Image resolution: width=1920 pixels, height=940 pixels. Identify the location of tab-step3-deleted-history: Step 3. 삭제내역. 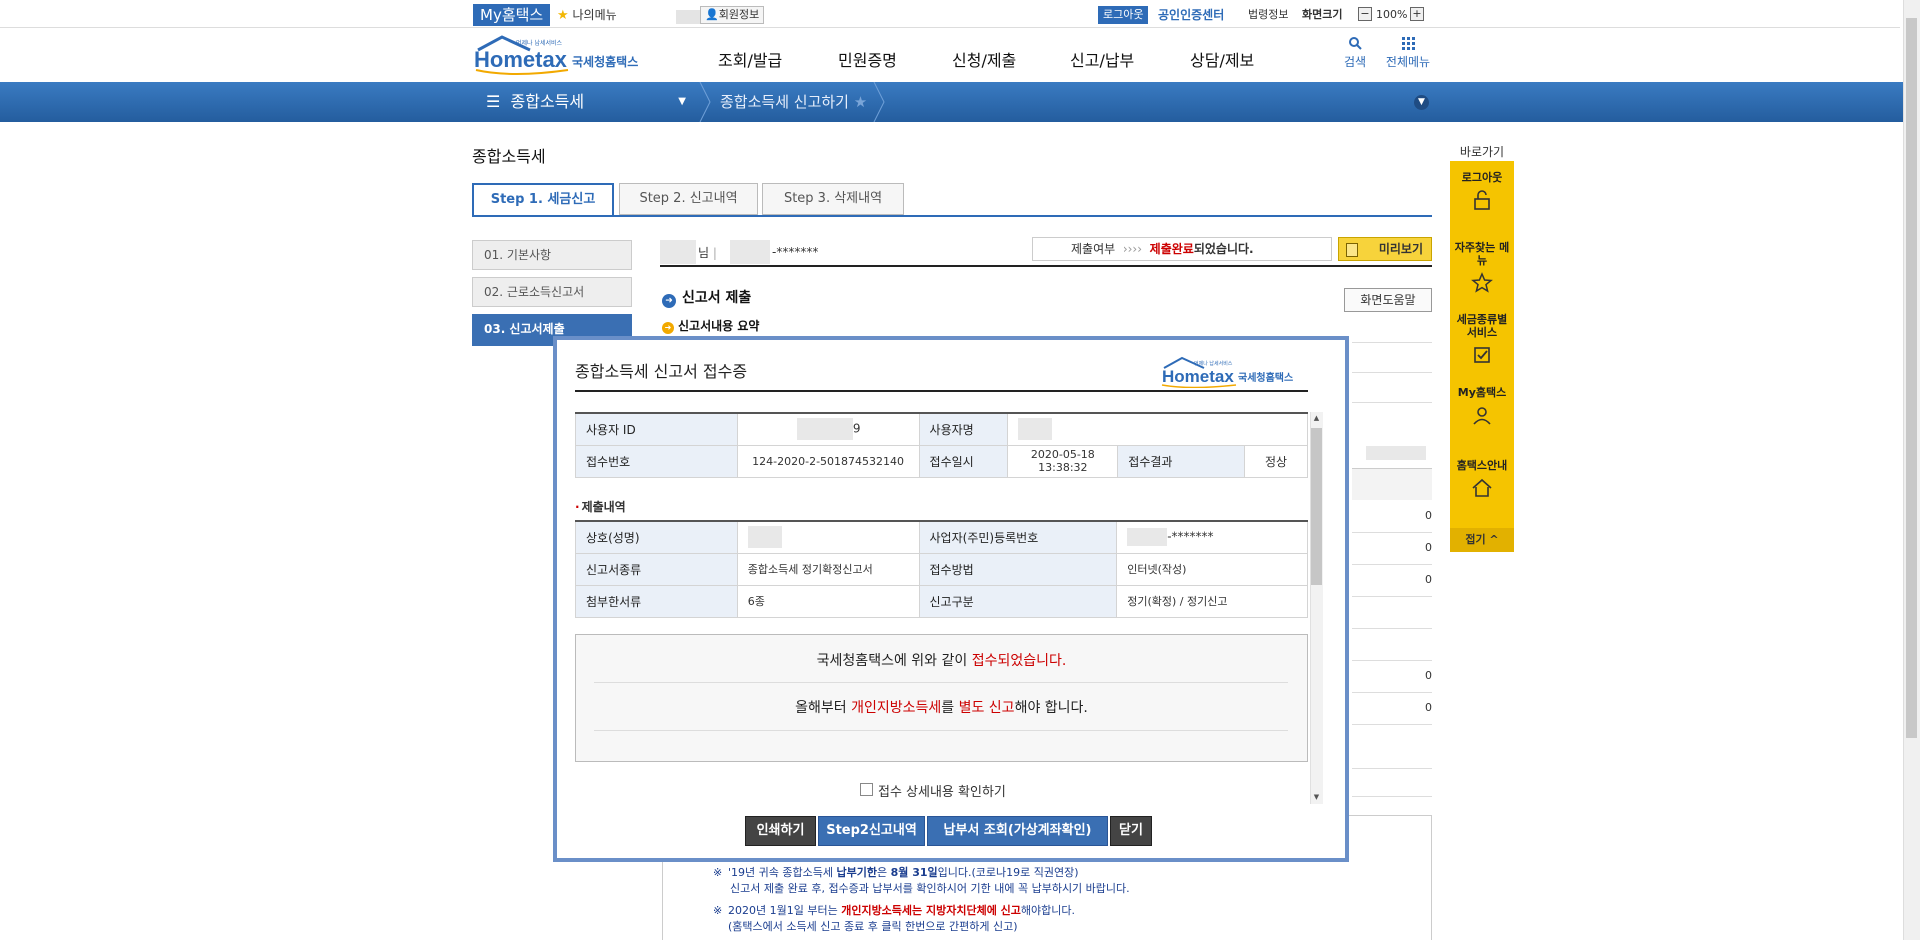
(833, 199).